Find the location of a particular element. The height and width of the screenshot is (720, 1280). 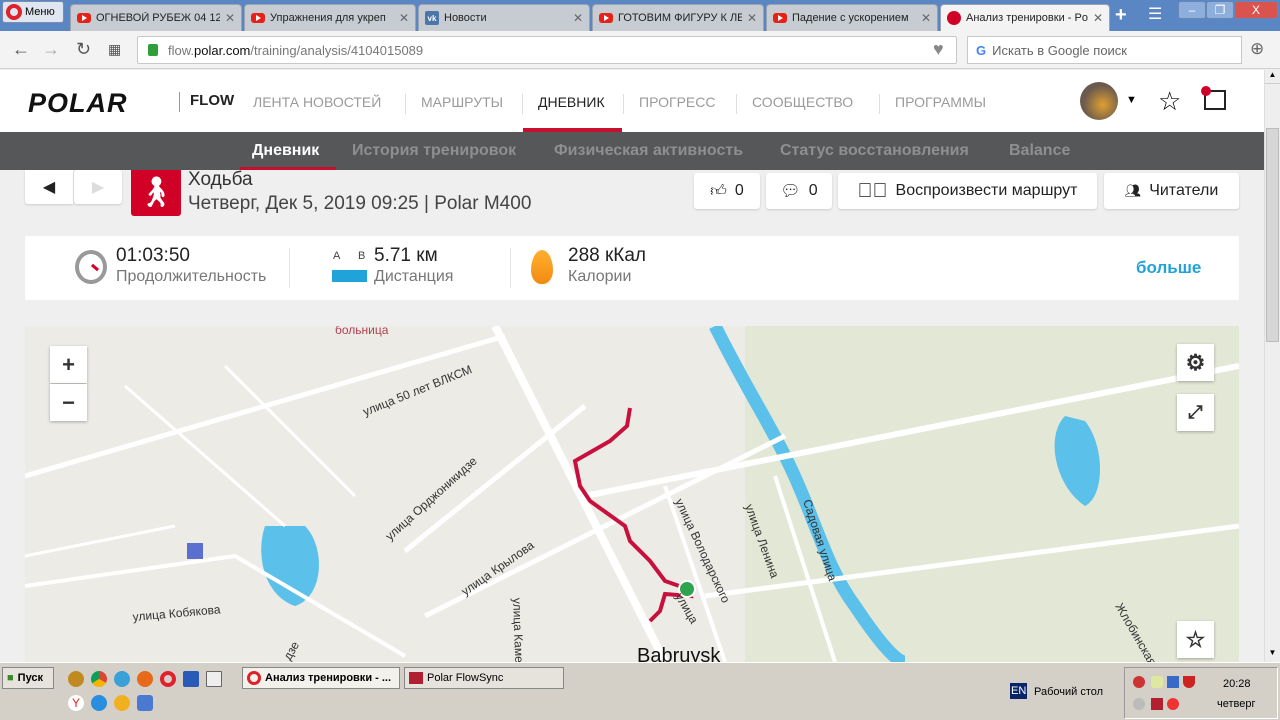

scroll-down-arrow: ▼ is located at coordinates (1272, 655).